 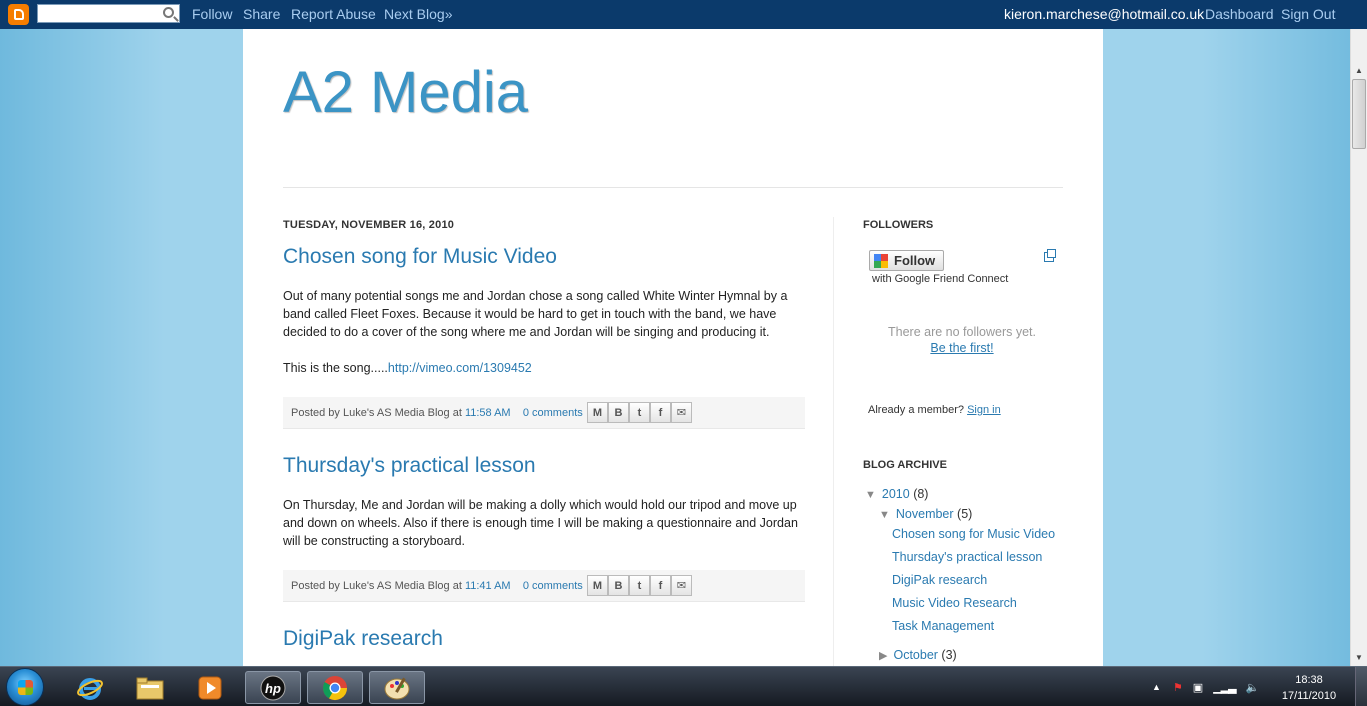 I want to click on column-divider, so click(x=833, y=441).